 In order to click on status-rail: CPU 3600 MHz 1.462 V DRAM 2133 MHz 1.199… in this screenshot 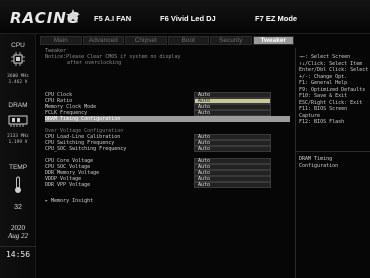, I will do `click(18, 156)`.